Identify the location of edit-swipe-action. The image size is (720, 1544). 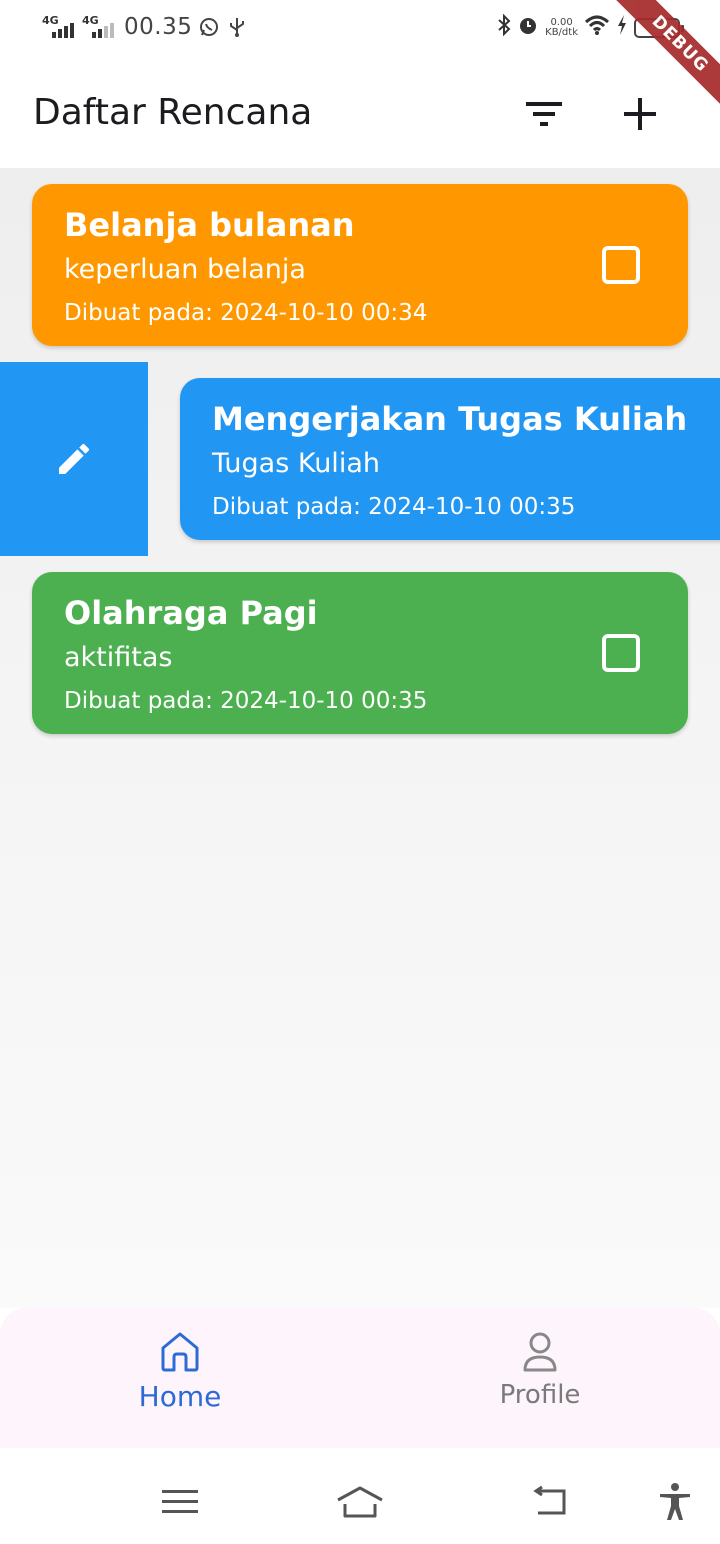
(74, 459).